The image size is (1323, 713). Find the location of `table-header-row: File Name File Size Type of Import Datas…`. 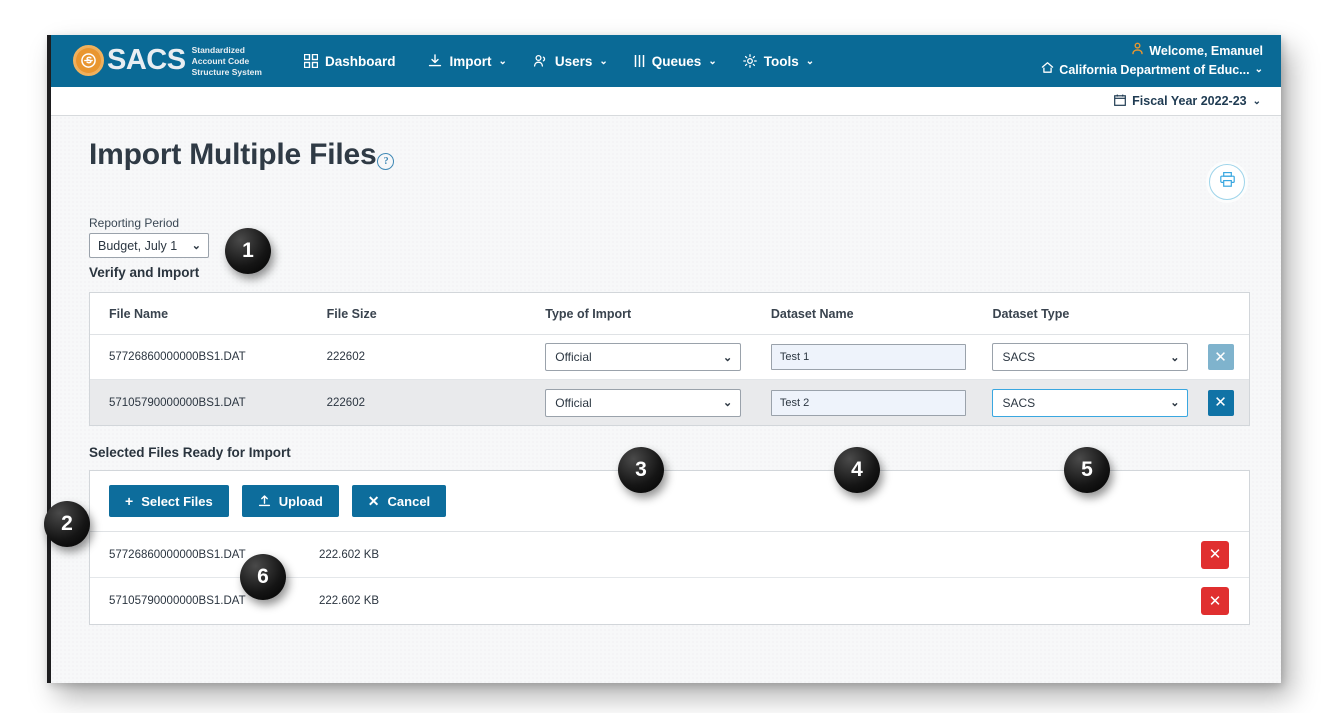

table-header-row: File Name File Size Type of Import Datas… is located at coordinates (669, 314).